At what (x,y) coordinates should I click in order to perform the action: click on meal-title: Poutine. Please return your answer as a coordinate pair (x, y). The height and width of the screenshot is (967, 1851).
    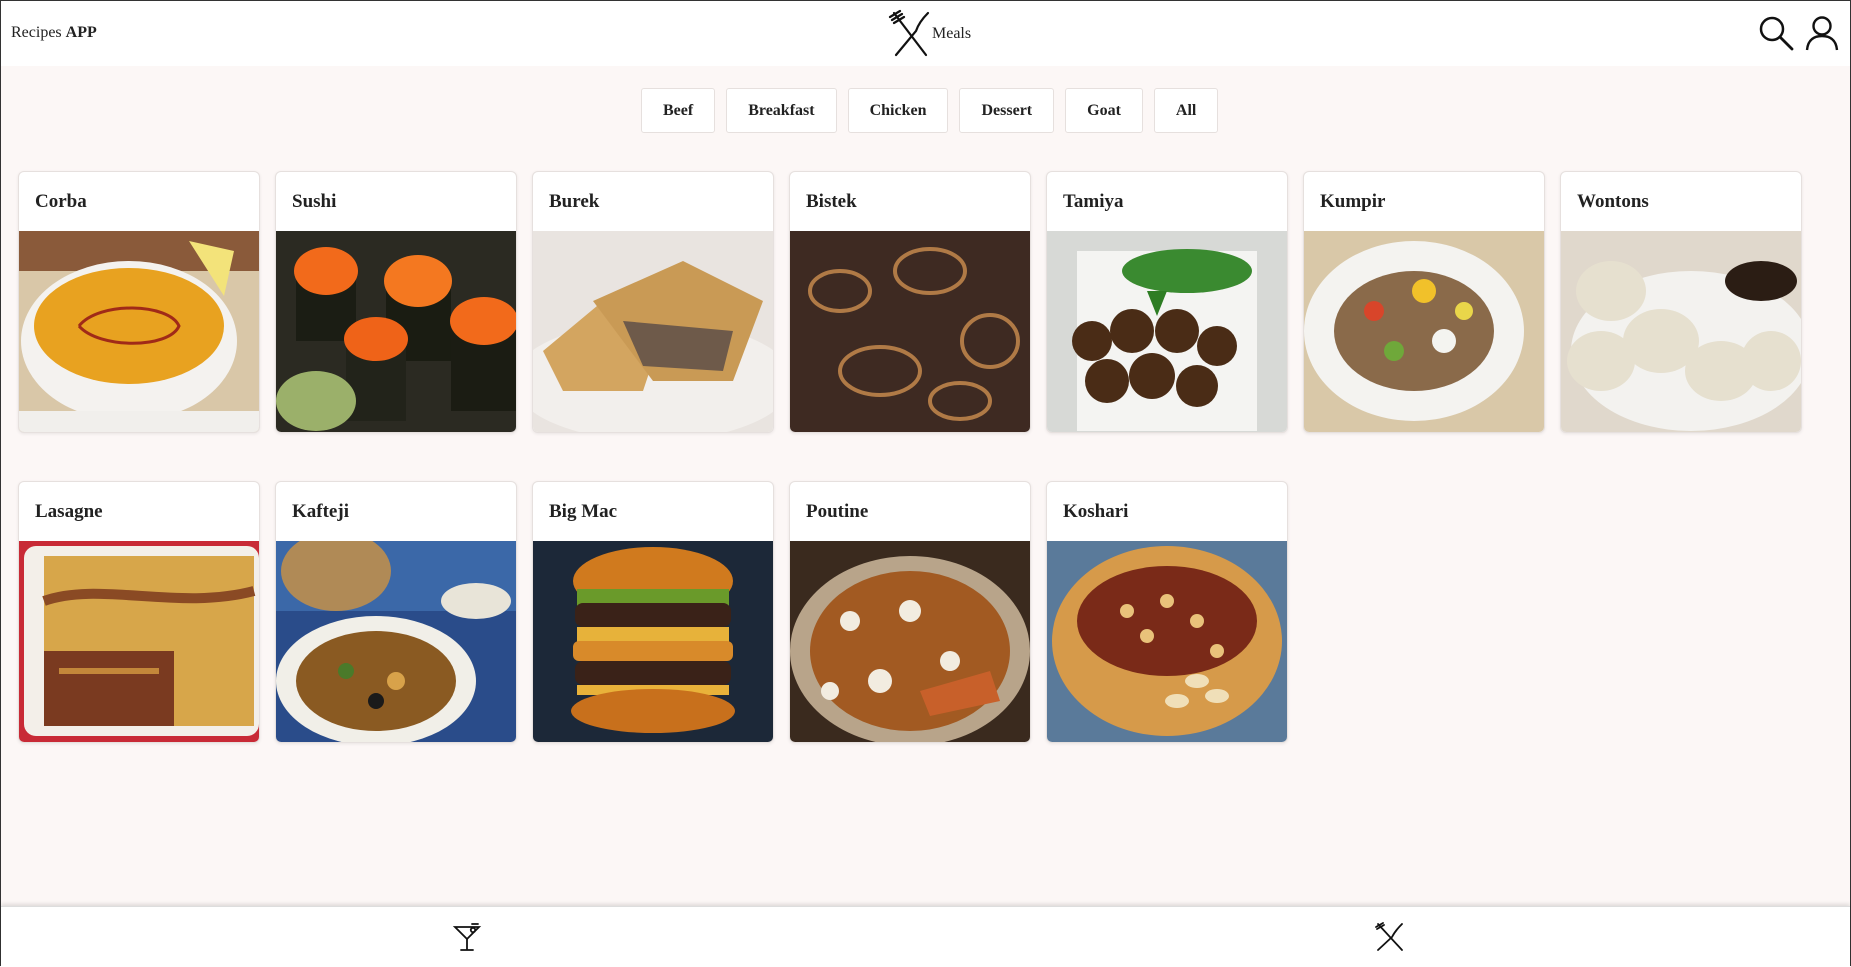
    Looking at the image, I should click on (837, 511).